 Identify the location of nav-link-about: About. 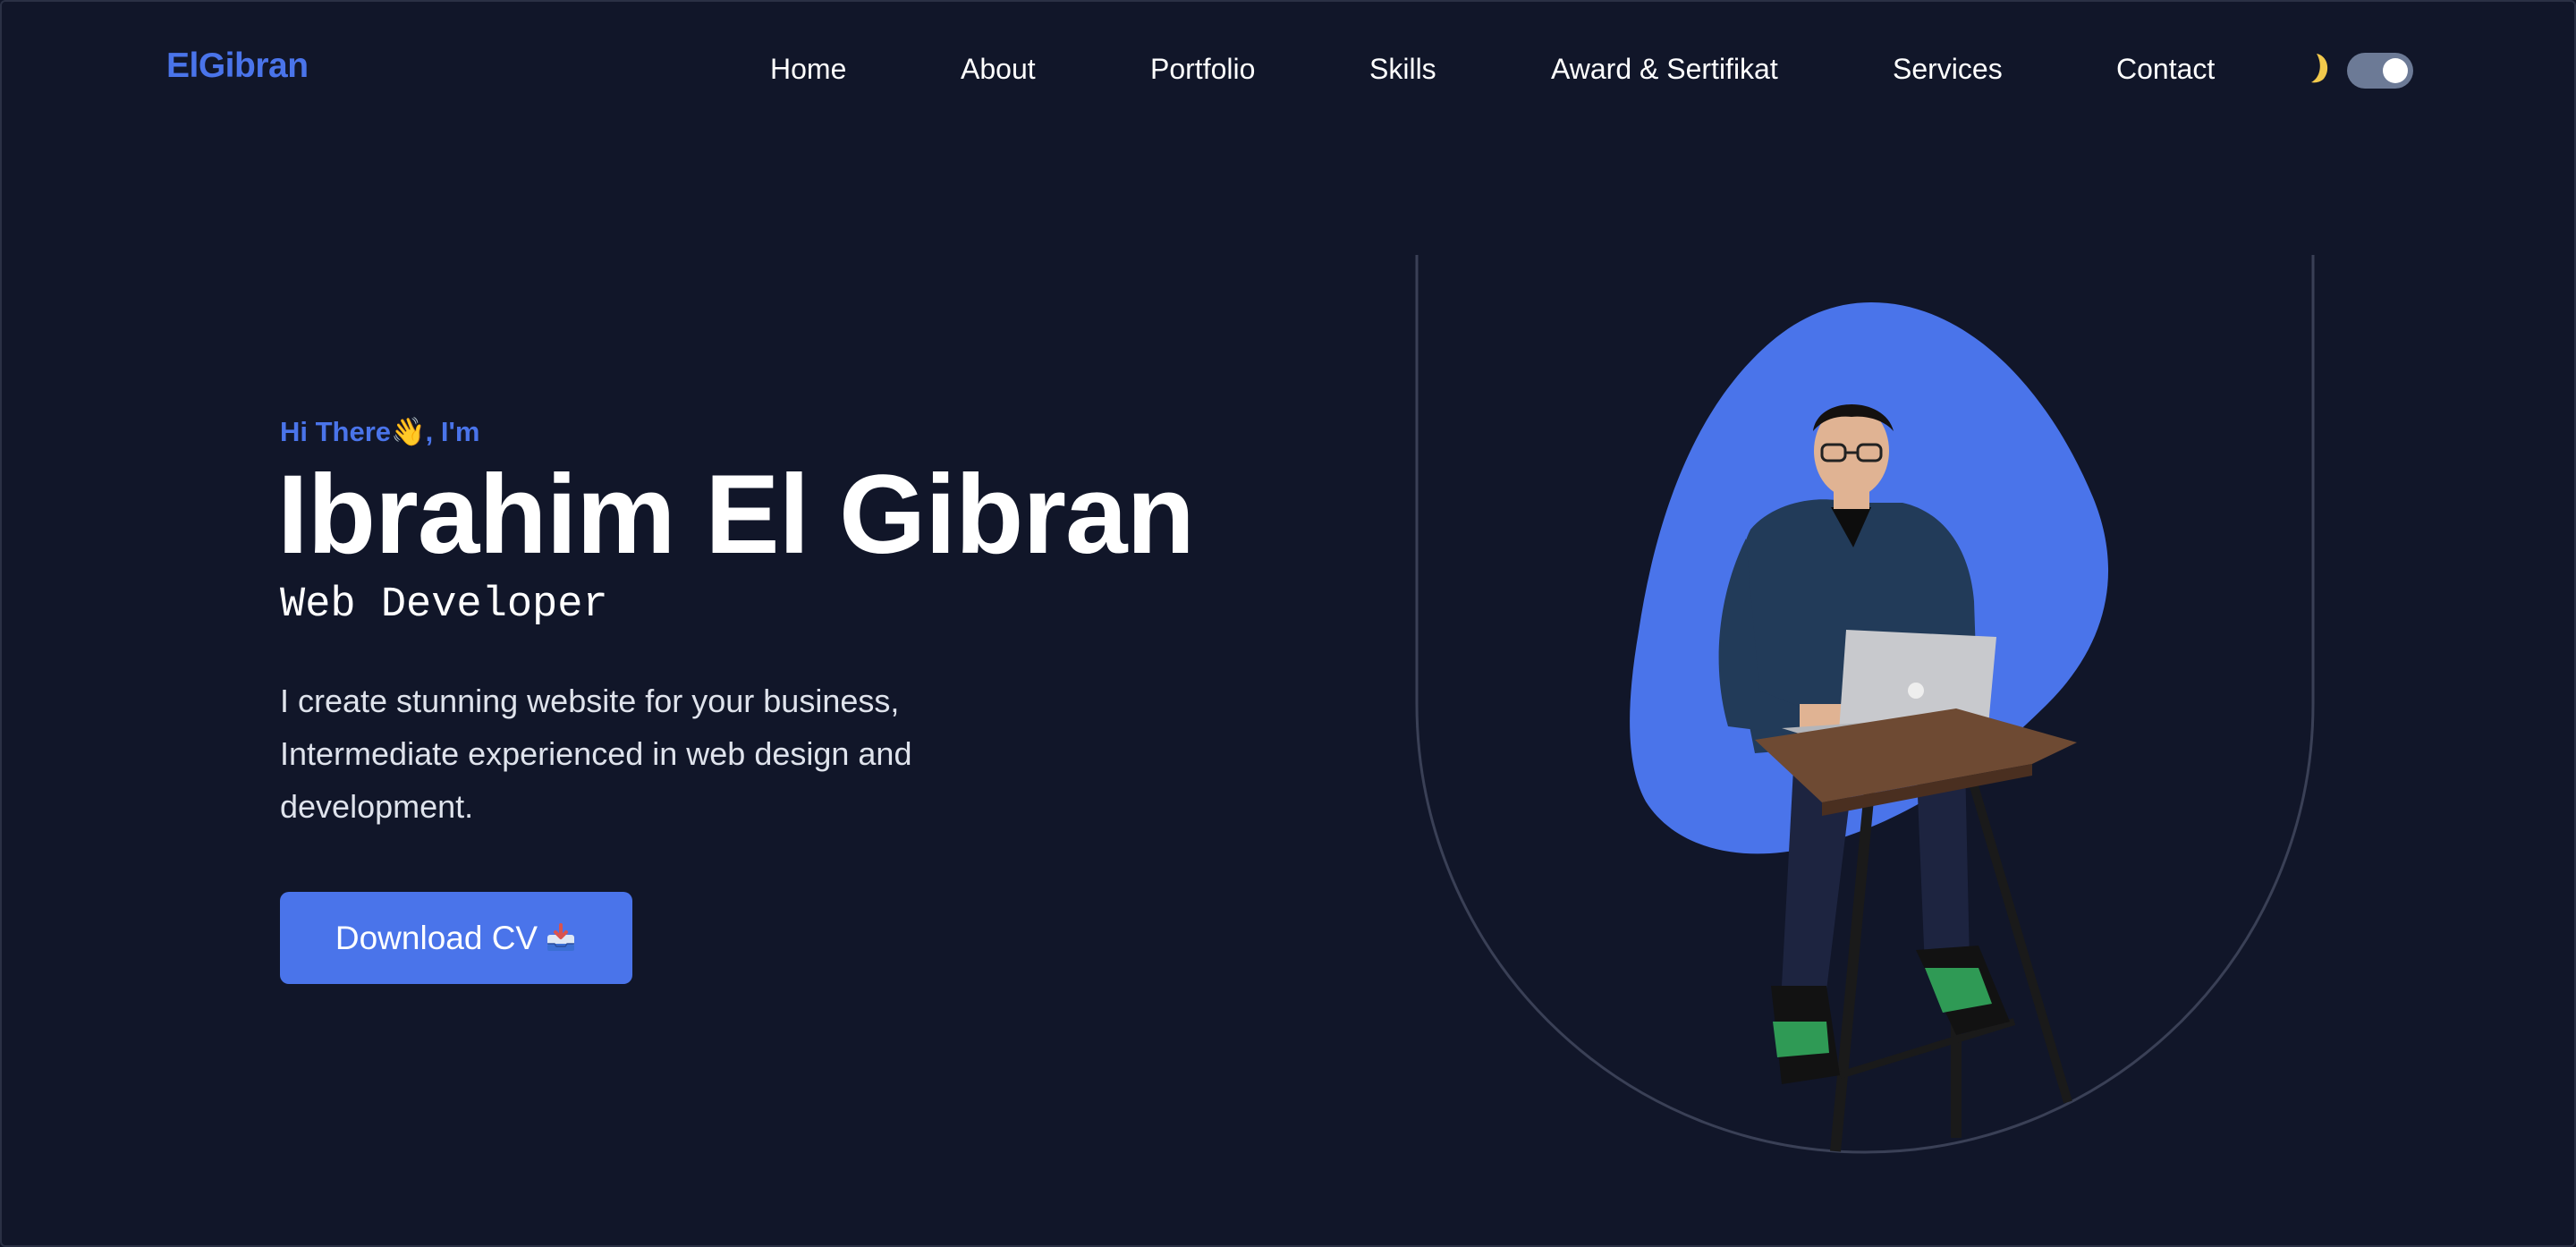
(998, 69).